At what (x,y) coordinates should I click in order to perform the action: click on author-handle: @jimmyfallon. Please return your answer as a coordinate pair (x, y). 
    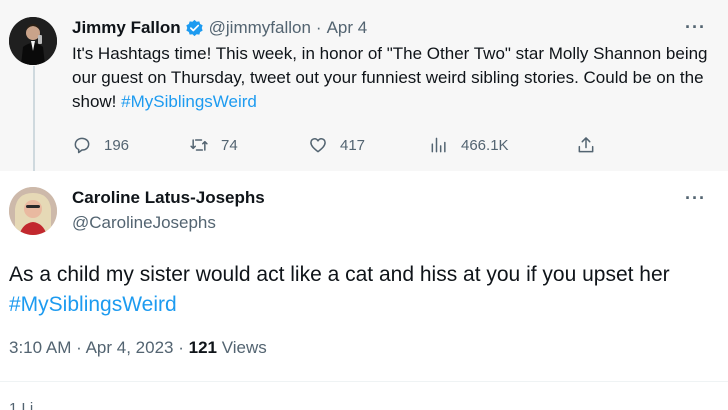
    Looking at the image, I should click on (260, 28).